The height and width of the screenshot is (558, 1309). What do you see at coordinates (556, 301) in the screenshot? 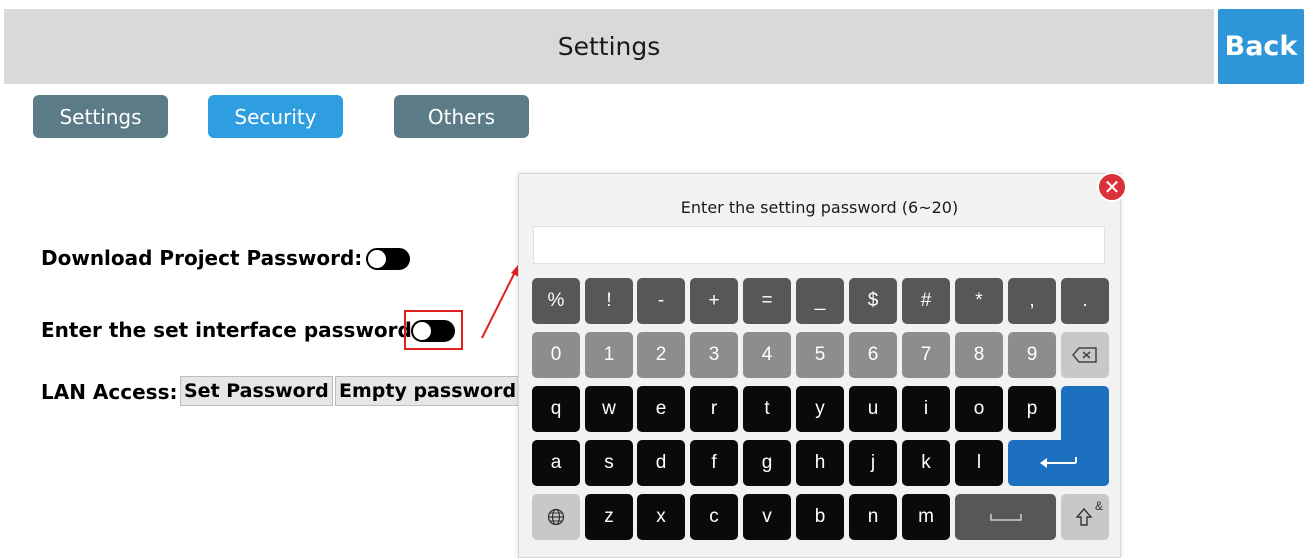
I see `key: %` at bounding box center [556, 301].